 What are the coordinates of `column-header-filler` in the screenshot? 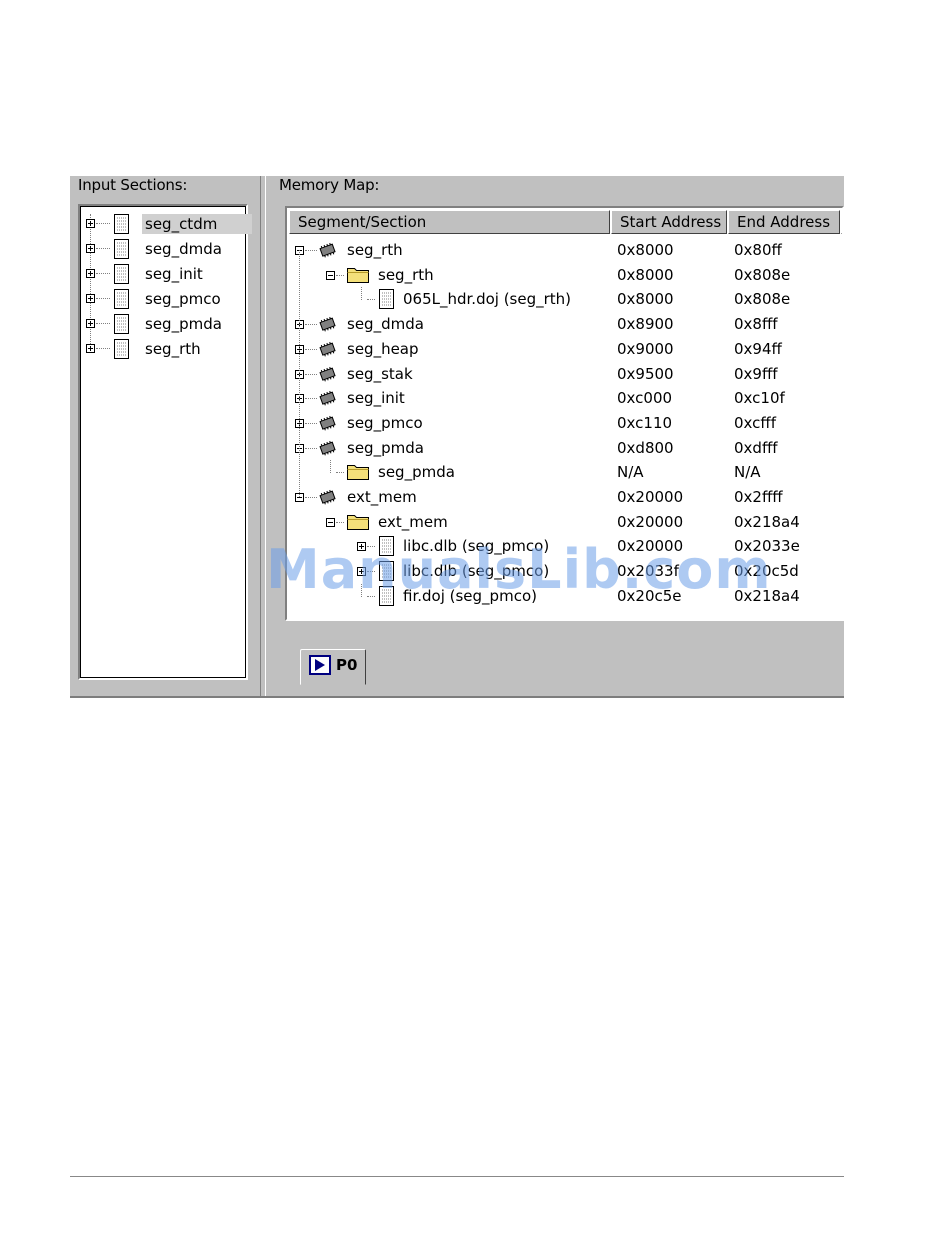 It's located at (841, 222).